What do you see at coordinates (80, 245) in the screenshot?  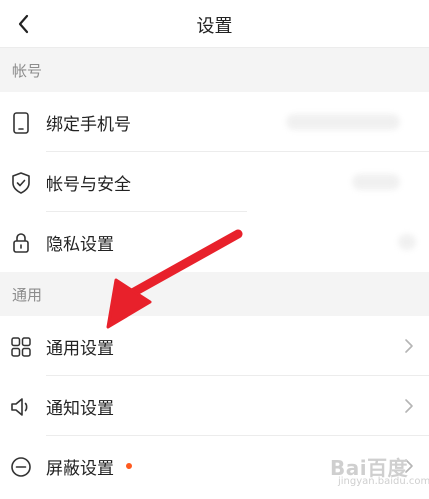 I see `row-label: 隐私设置` at bounding box center [80, 245].